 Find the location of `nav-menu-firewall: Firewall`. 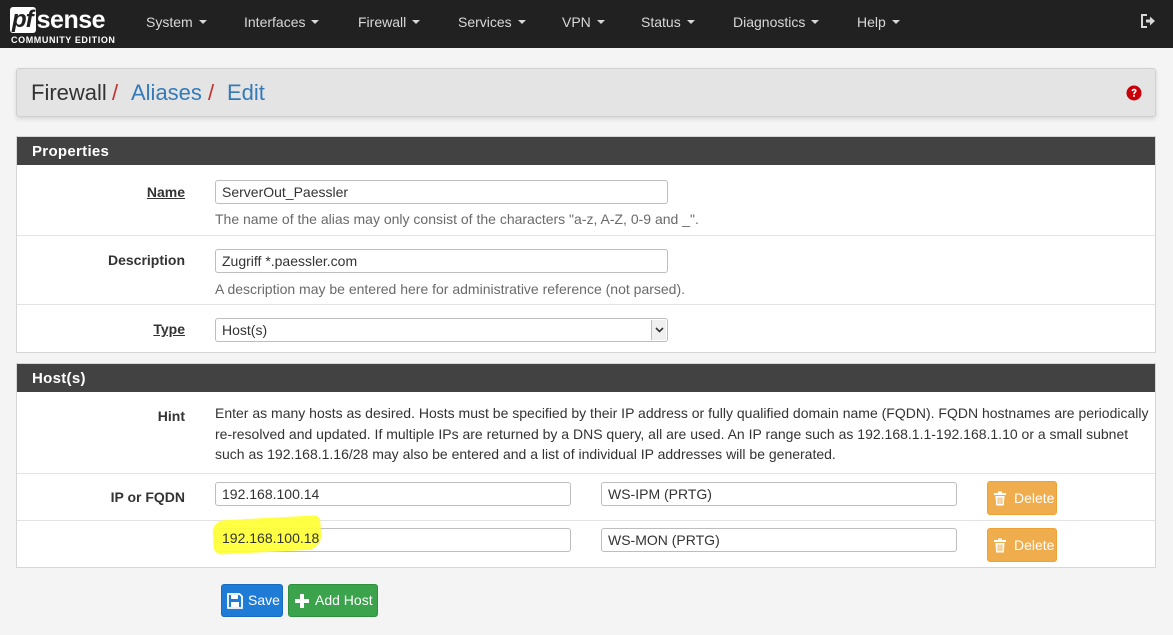

nav-menu-firewall: Firewall is located at coordinates (389, 24).